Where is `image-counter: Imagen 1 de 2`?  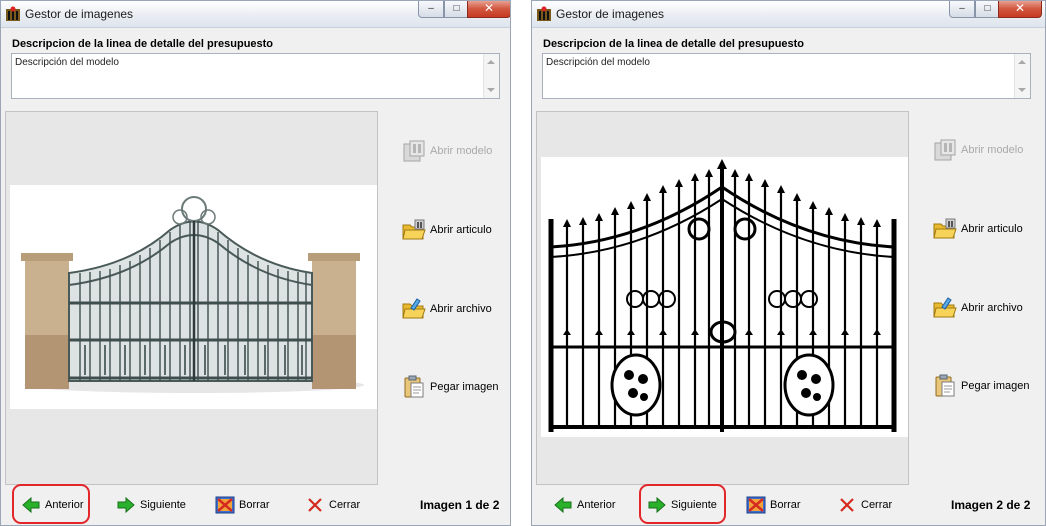 image-counter: Imagen 1 de 2 is located at coordinates (460, 505).